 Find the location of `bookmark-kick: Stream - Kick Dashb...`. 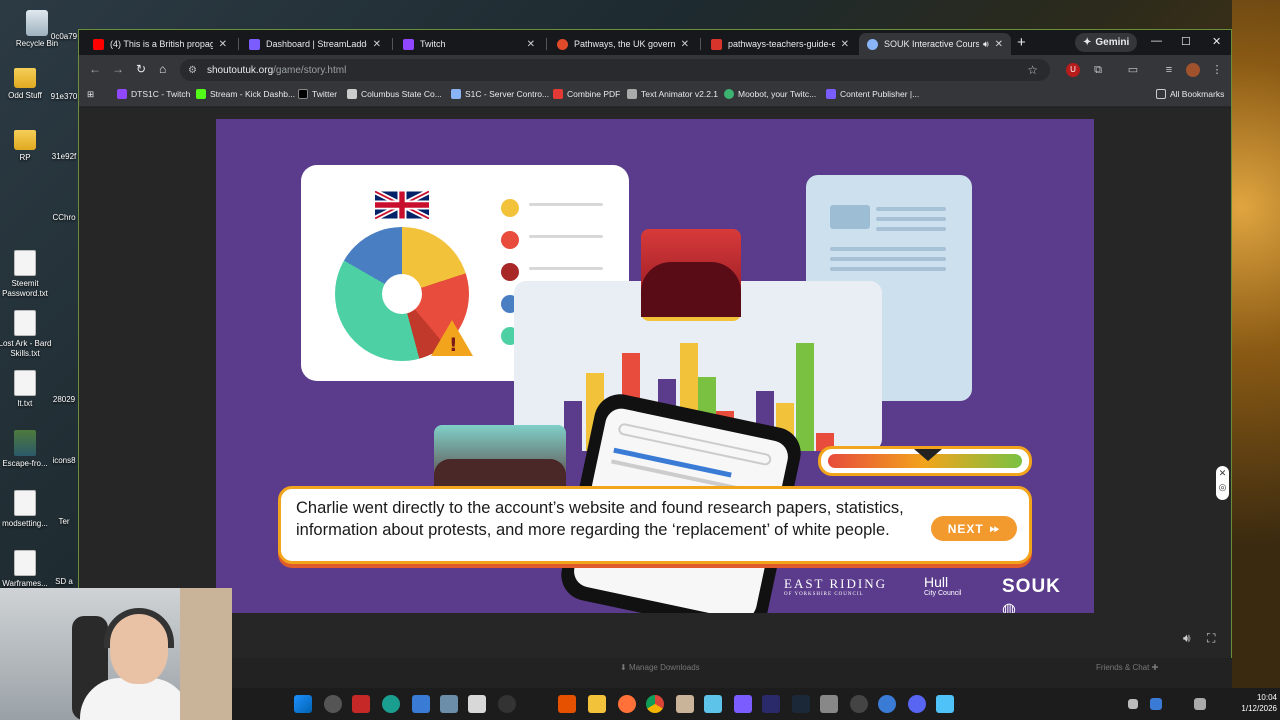

bookmark-kick: Stream - Kick Dashb... is located at coordinates (245, 94).